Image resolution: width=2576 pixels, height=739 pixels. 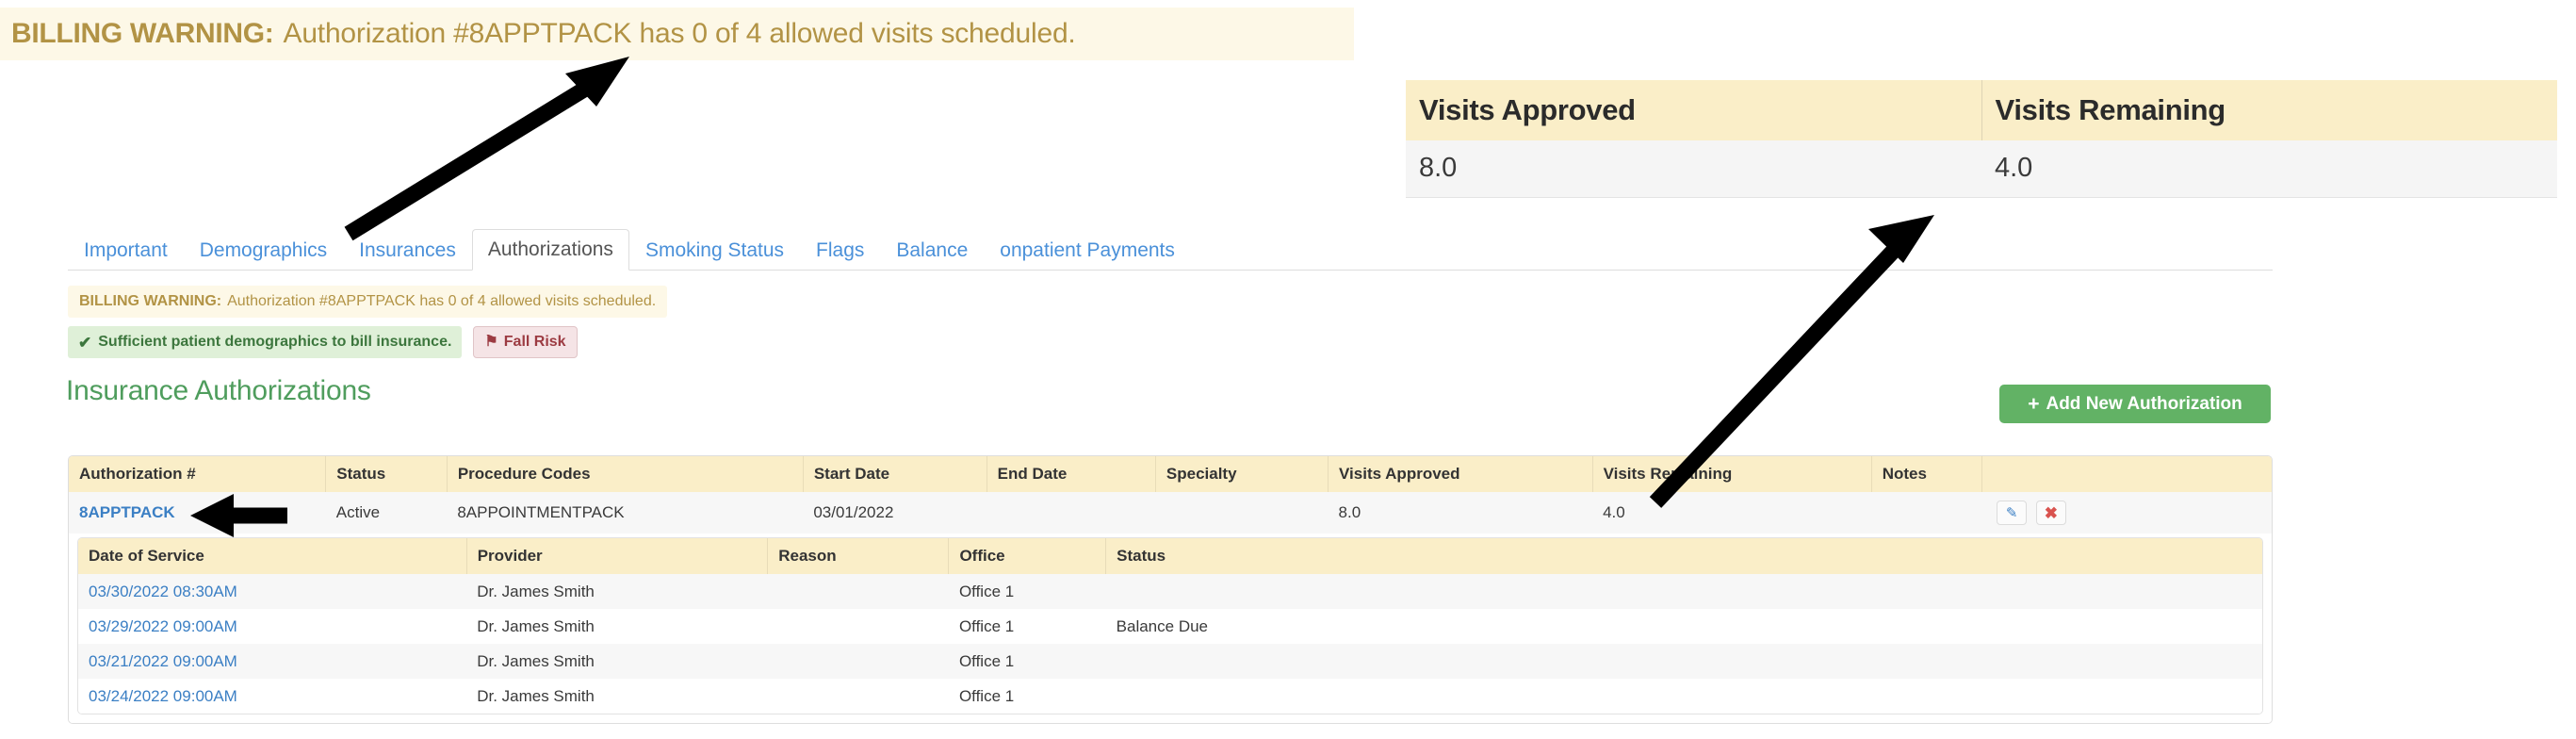 What do you see at coordinates (126, 250) in the screenshot?
I see `tab-important: Important` at bounding box center [126, 250].